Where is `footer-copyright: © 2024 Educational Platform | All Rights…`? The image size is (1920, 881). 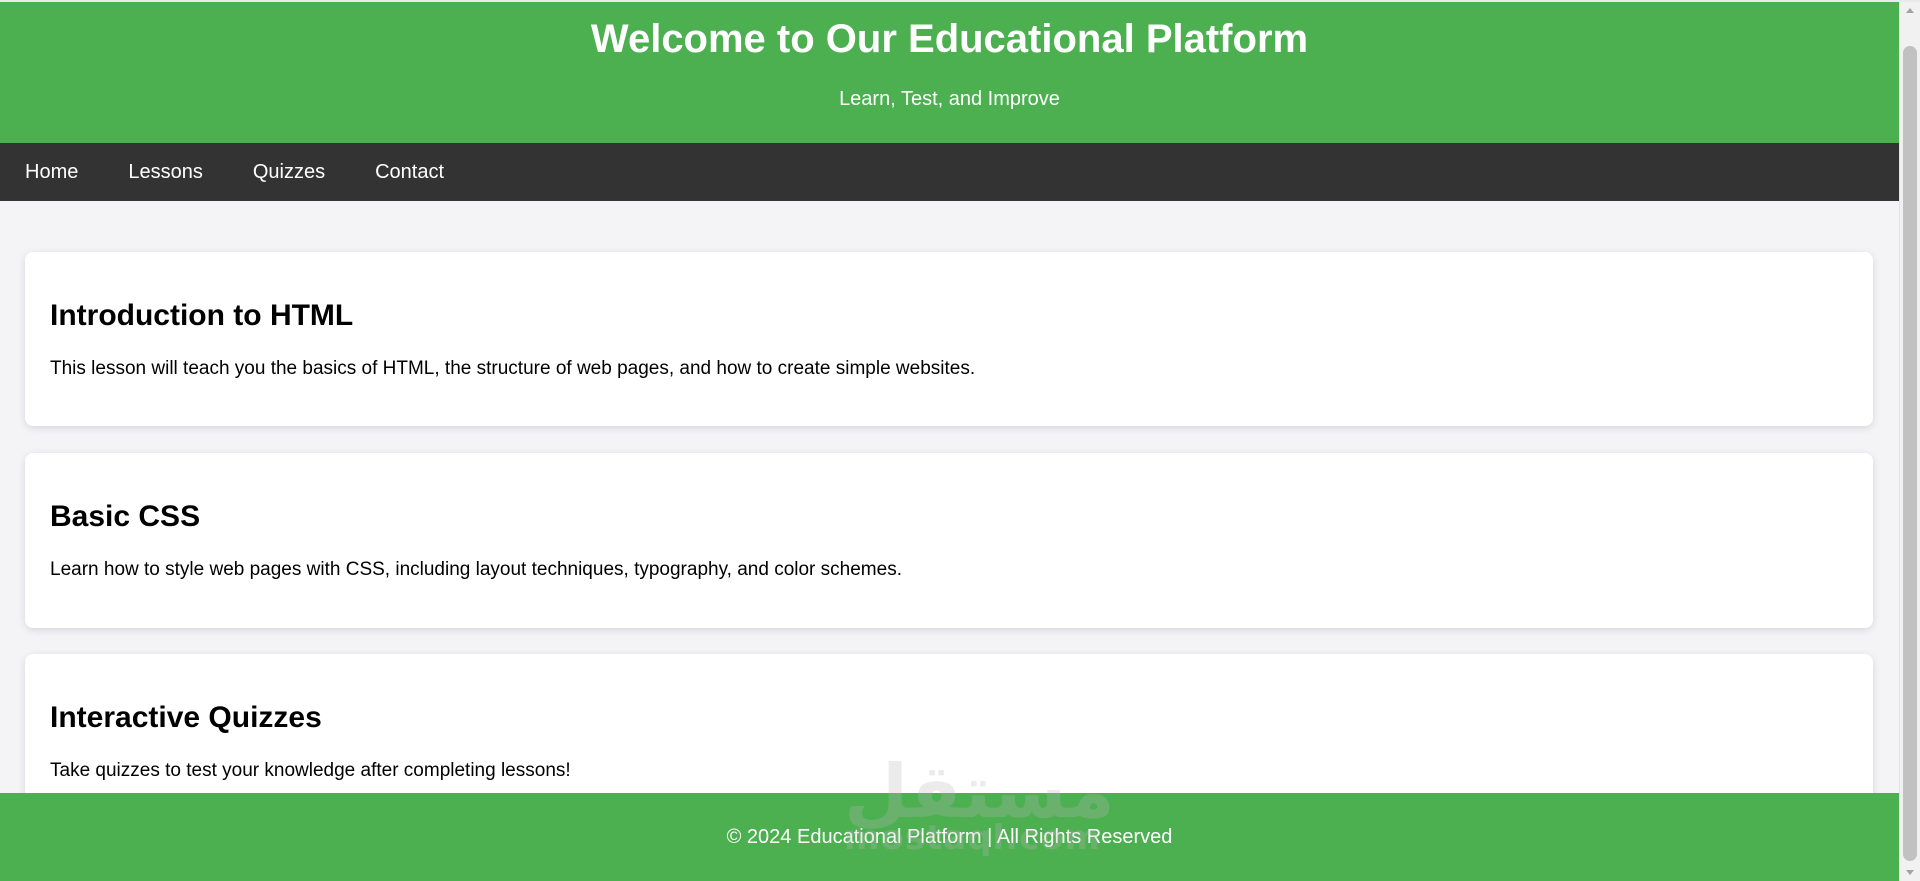 footer-copyright: © 2024 Educational Platform | All Rights… is located at coordinates (949, 837).